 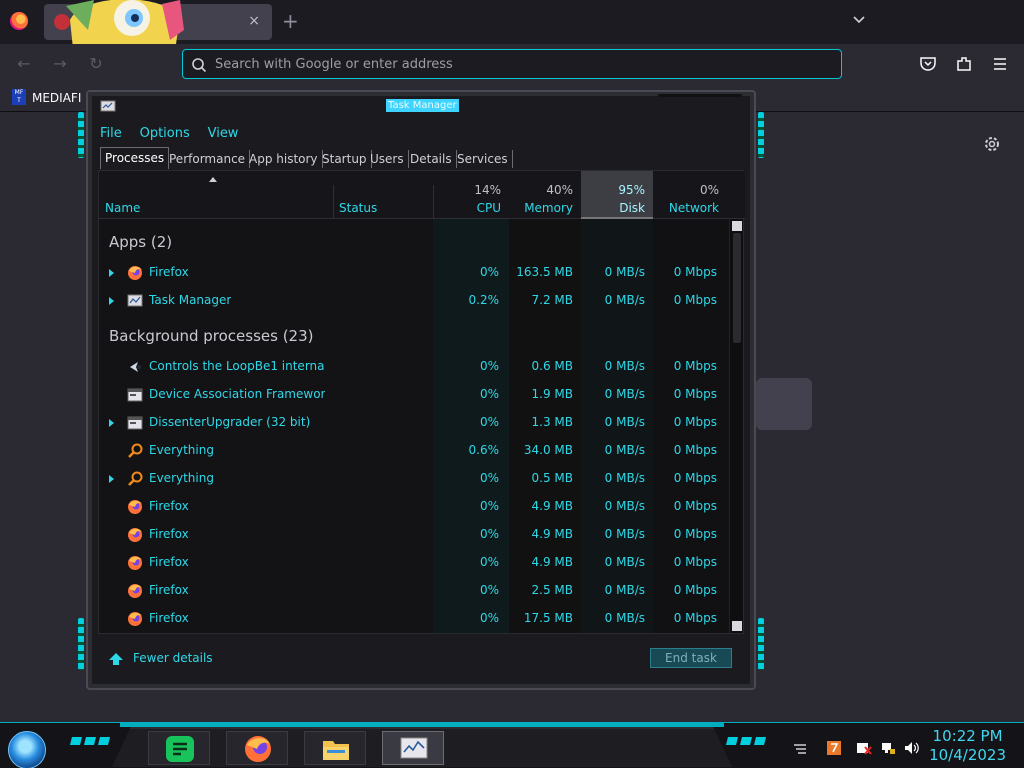 I want to click on process-row: Firefox 0% 163.5 MB 0 MB/s 0 Mbps, so click(x=413, y=273).